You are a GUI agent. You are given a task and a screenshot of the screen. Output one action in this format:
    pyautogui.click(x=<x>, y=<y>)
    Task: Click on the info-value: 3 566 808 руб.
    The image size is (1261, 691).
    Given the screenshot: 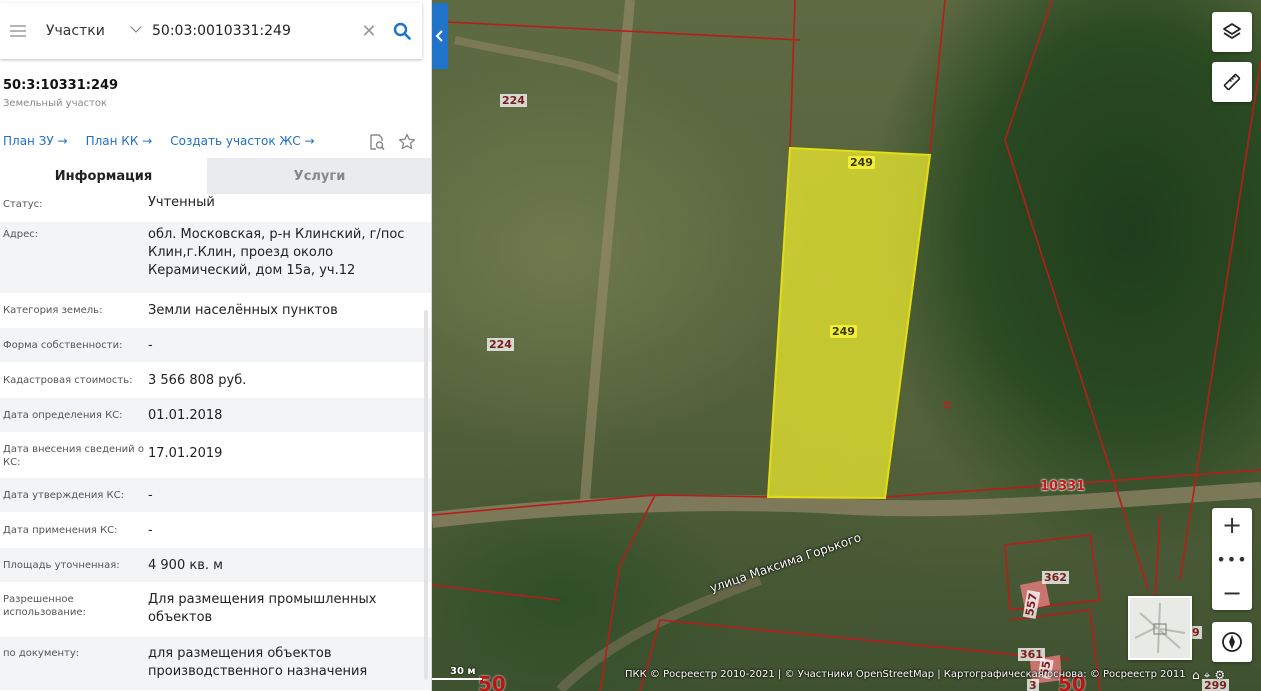 What is the action you would take?
    pyautogui.click(x=197, y=380)
    